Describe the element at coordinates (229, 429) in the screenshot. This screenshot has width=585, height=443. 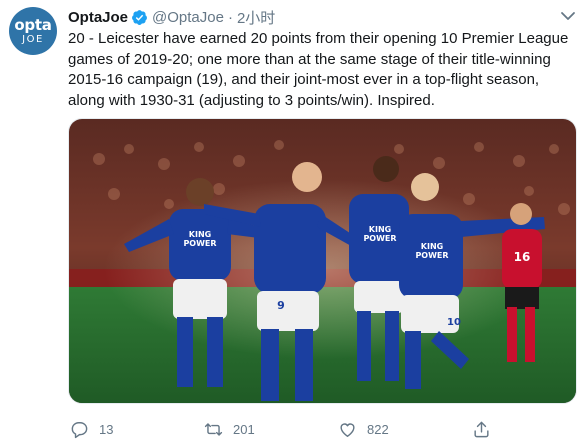
I see `retweet-button: 201` at that location.